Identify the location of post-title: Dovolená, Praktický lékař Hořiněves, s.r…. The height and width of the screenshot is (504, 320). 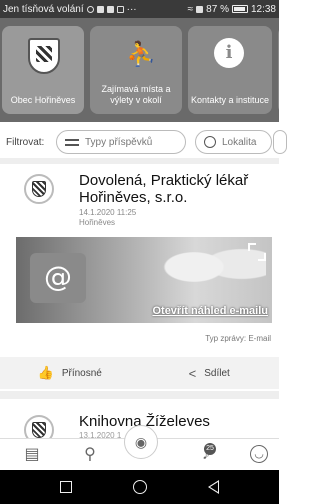
(174, 189).